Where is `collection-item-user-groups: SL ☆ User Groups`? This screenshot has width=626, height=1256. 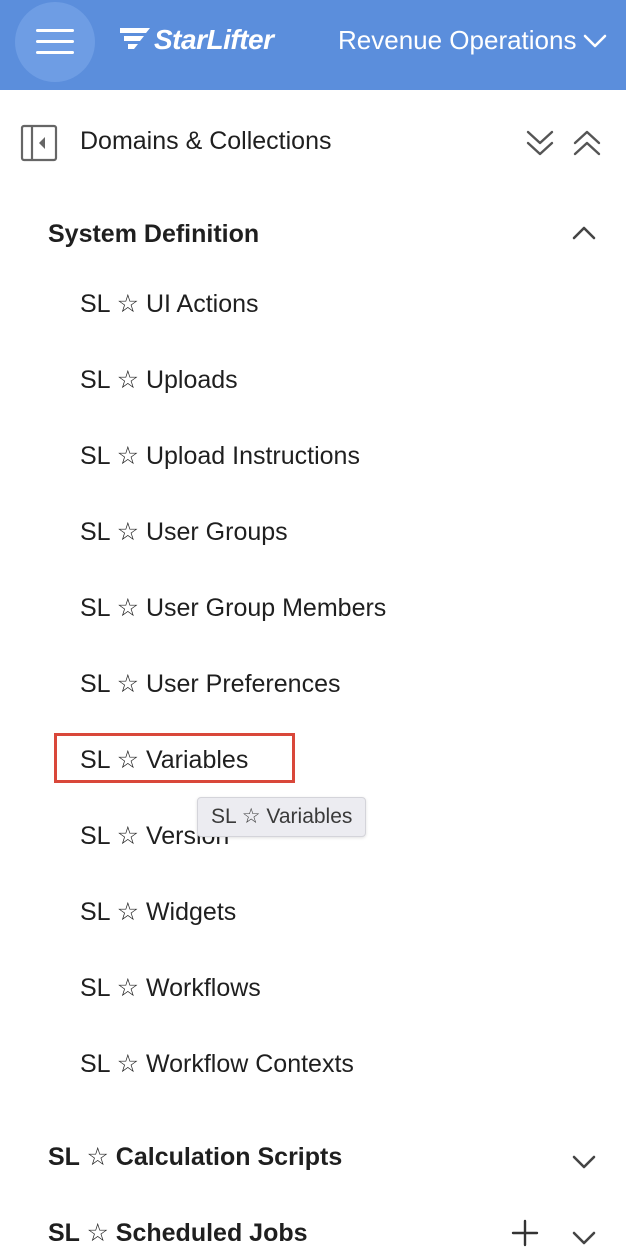 collection-item-user-groups: SL ☆ User Groups is located at coordinates (184, 532).